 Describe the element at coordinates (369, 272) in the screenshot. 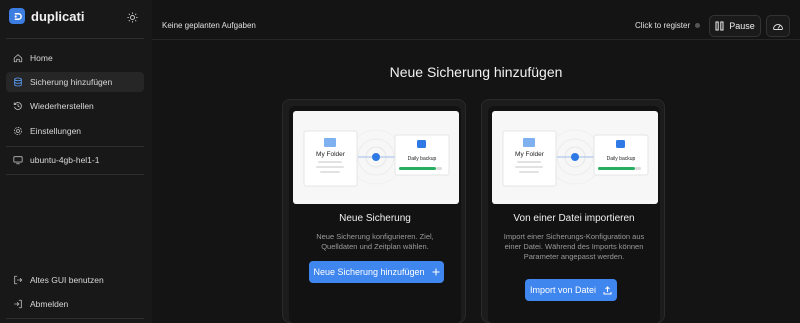

I see `button-label: Neue Sicherung hinzufügen` at that location.